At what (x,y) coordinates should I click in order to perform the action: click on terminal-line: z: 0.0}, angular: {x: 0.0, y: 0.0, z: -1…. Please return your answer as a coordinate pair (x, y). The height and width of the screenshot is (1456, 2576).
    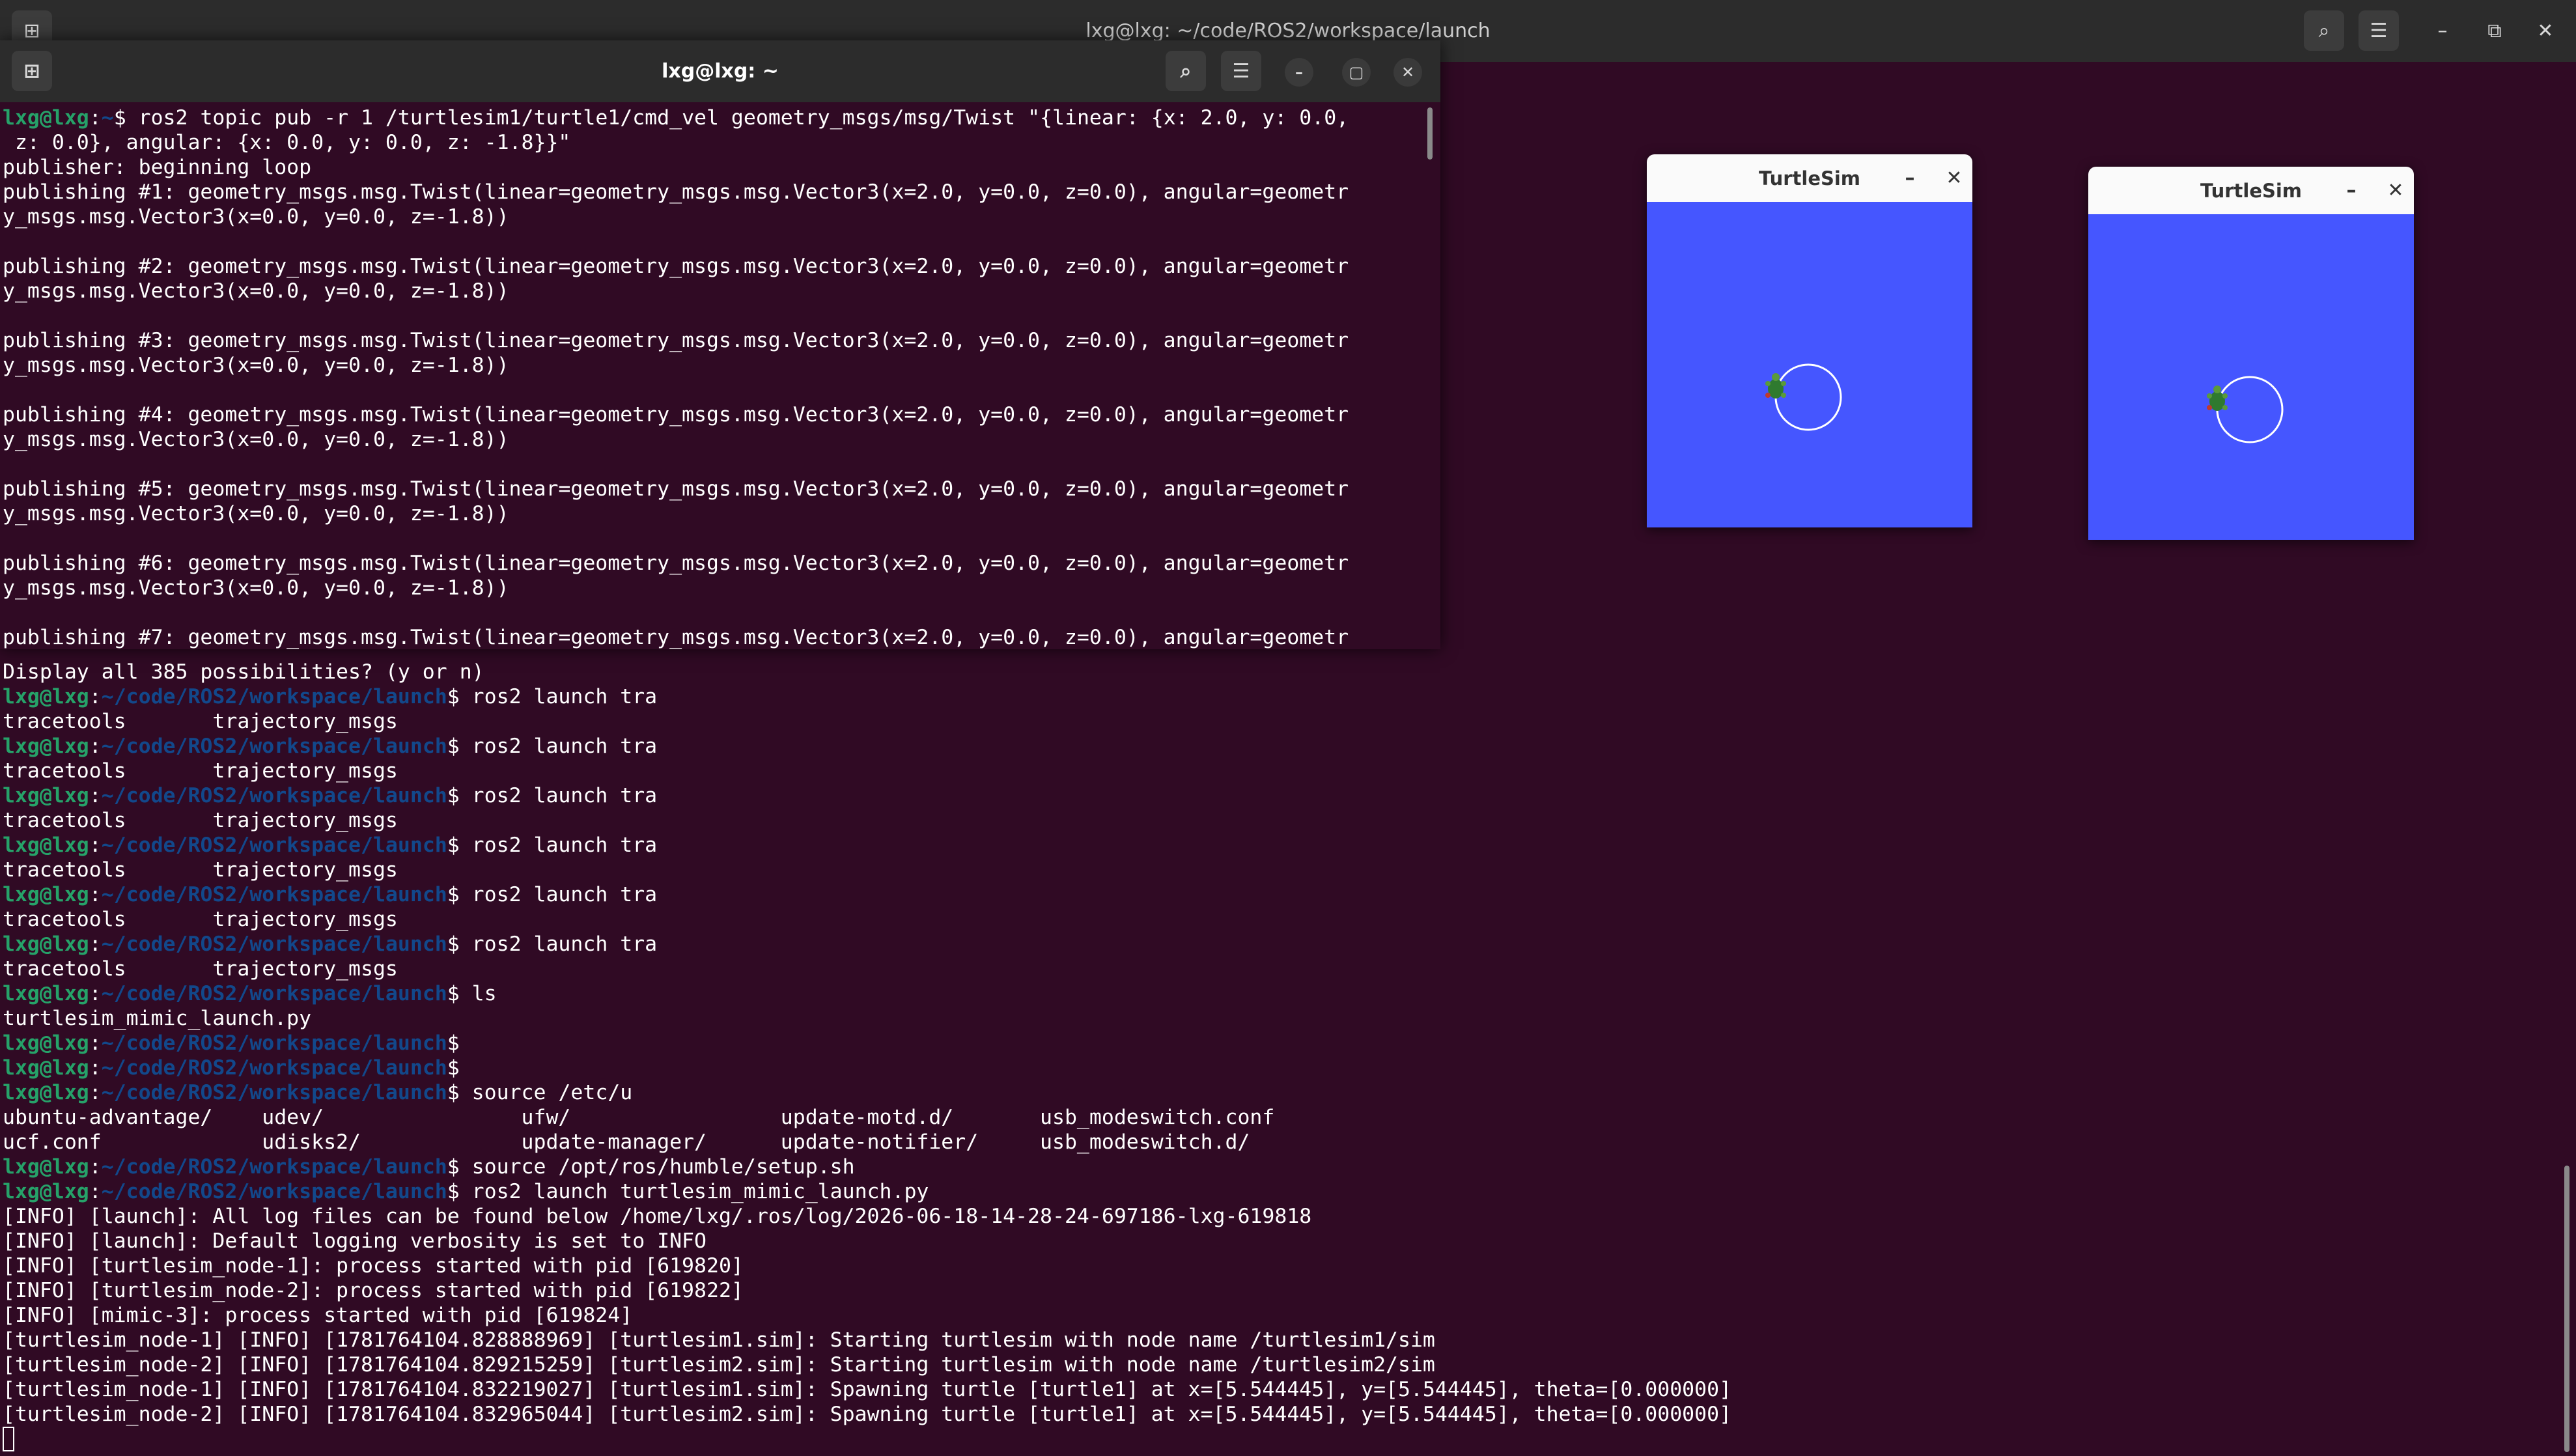
    Looking at the image, I should click on (676, 143).